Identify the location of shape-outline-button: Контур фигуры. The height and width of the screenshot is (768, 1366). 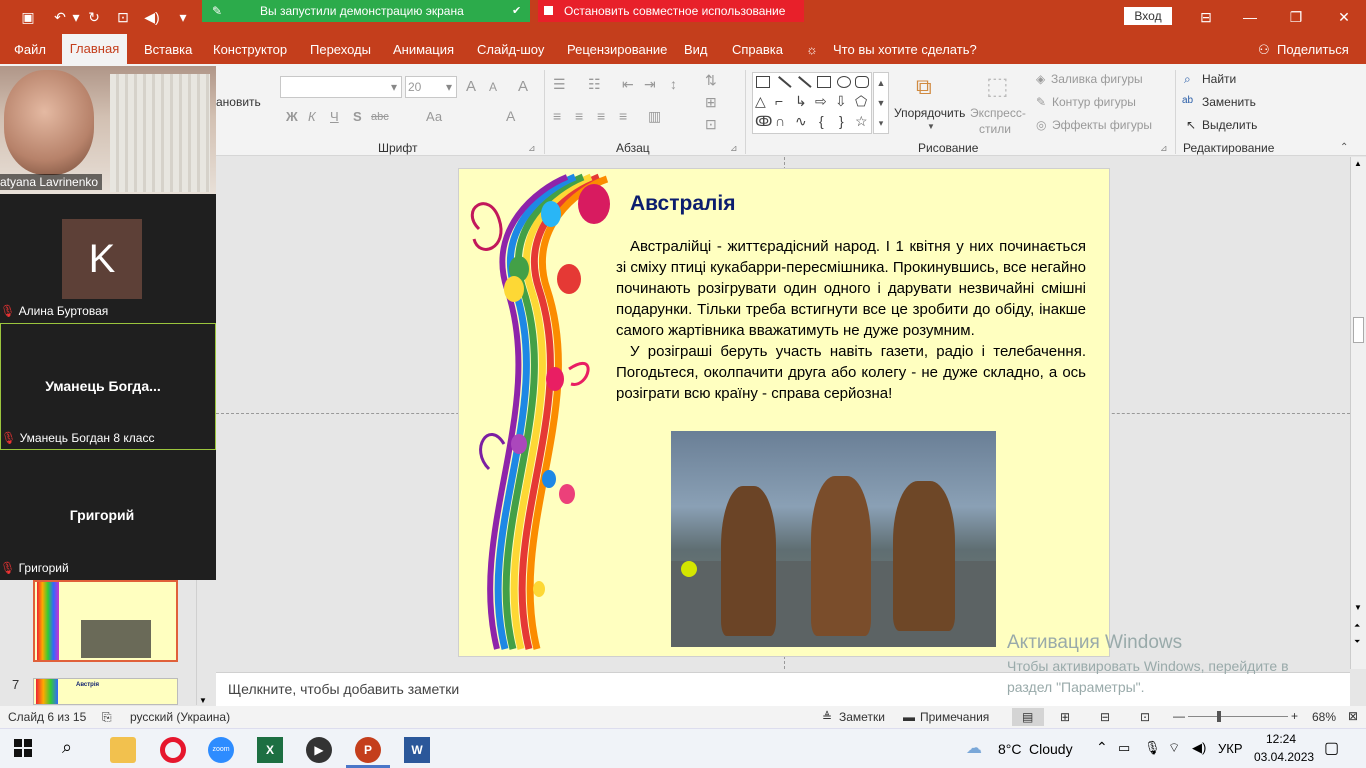
(1094, 102).